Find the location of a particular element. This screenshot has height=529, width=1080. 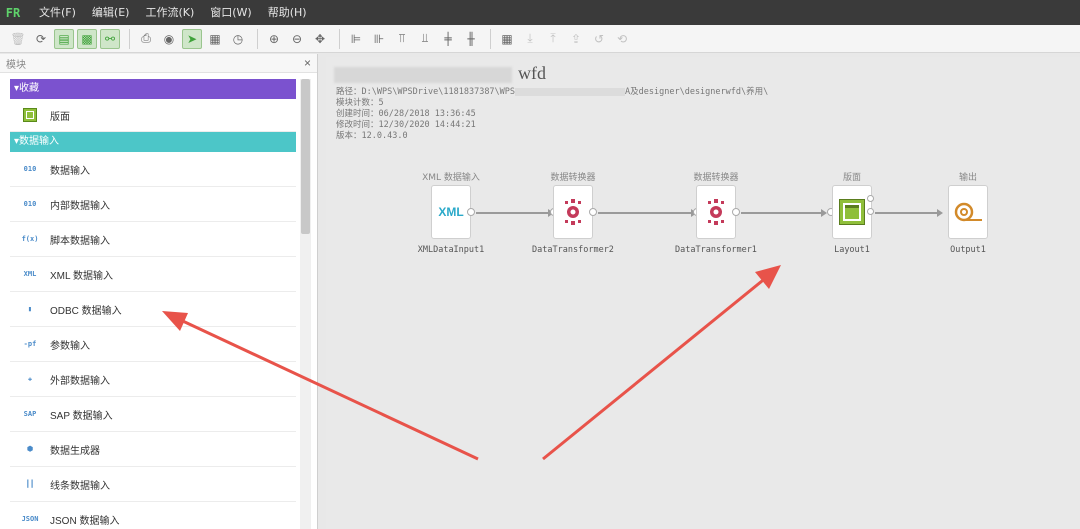

list-item: SAP SAP 数据输入 is located at coordinates (153, 414).